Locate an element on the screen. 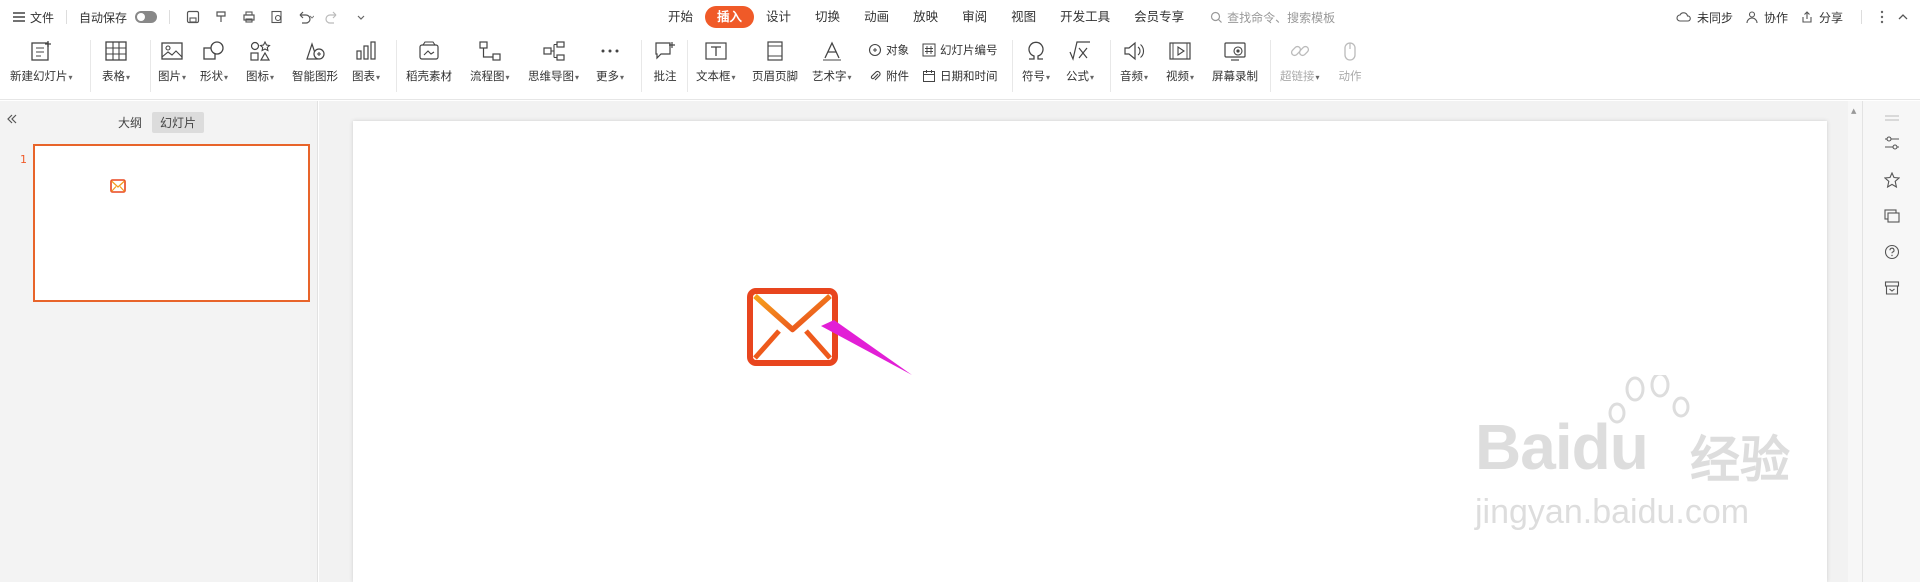 Image resolution: width=1920 pixels, height=582 pixels. help-button is located at coordinates (1892, 252).